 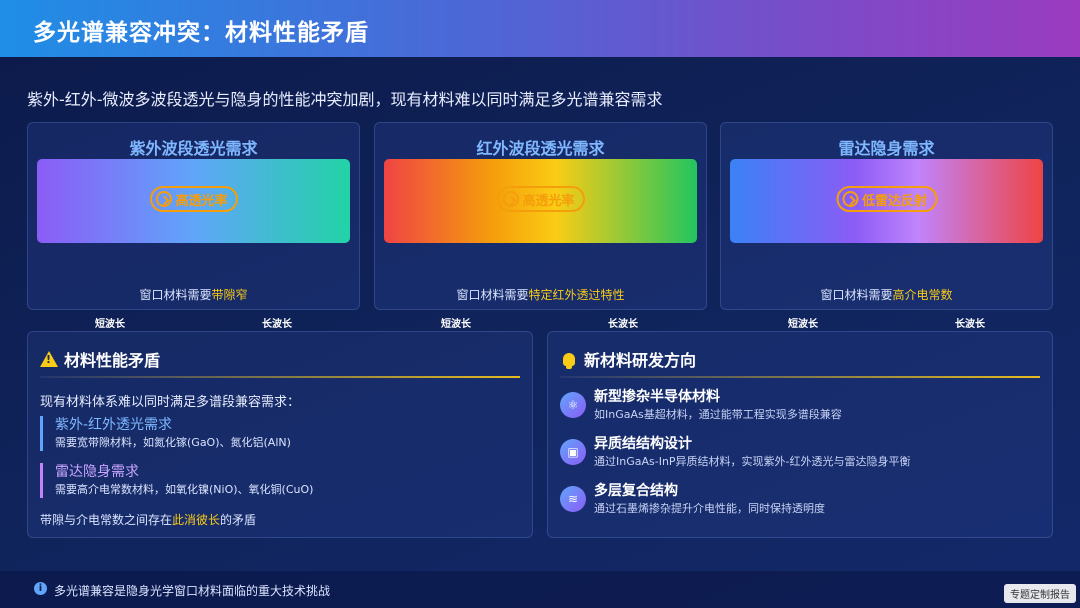 What do you see at coordinates (97, 472) in the screenshot?
I see `conflict-item-title: 雷达隐身需求` at bounding box center [97, 472].